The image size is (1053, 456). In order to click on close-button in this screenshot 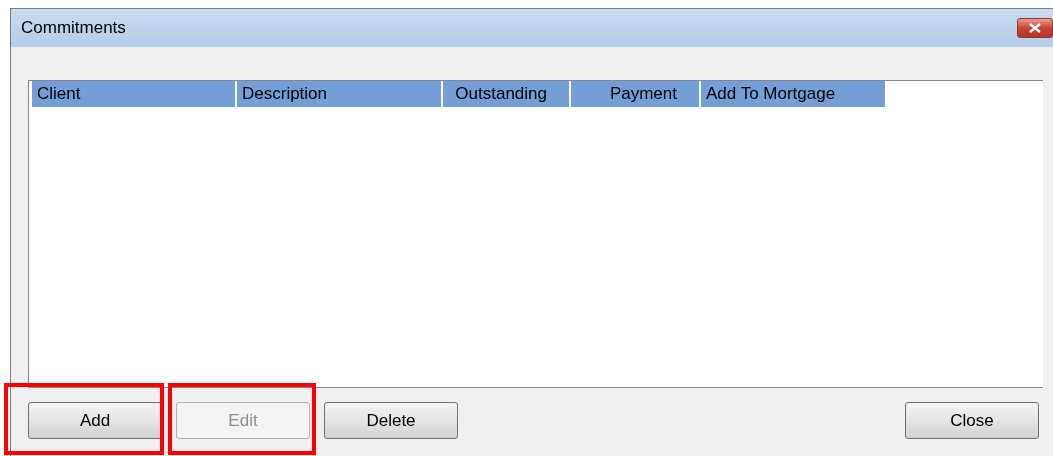, I will do `click(1035, 28)`.